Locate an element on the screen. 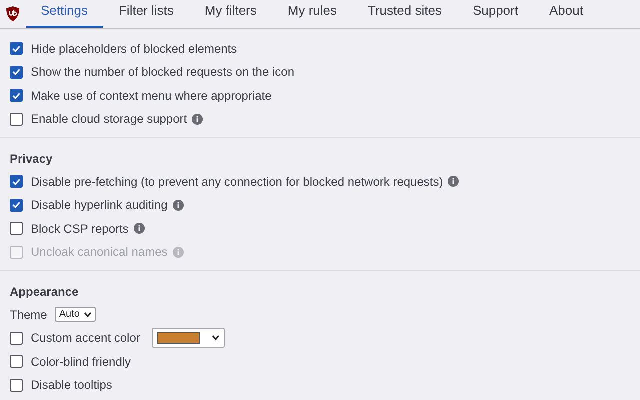 The image size is (640, 400). option-label: Make use of context menu where appropriate is located at coordinates (151, 95).